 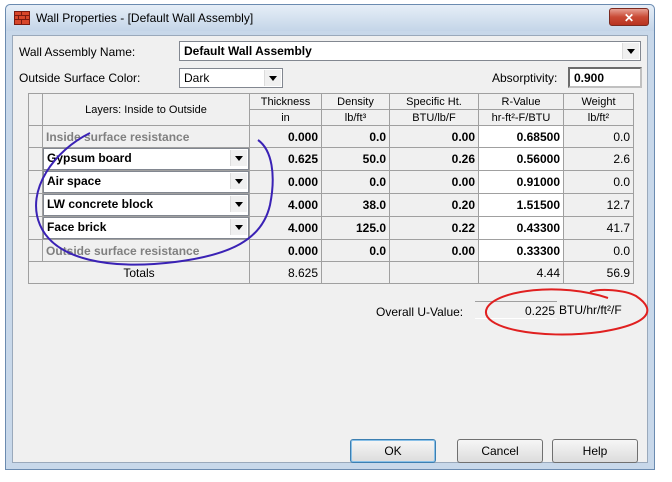 I want to click on layer-cell: Air space, so click(x=146, y=182).